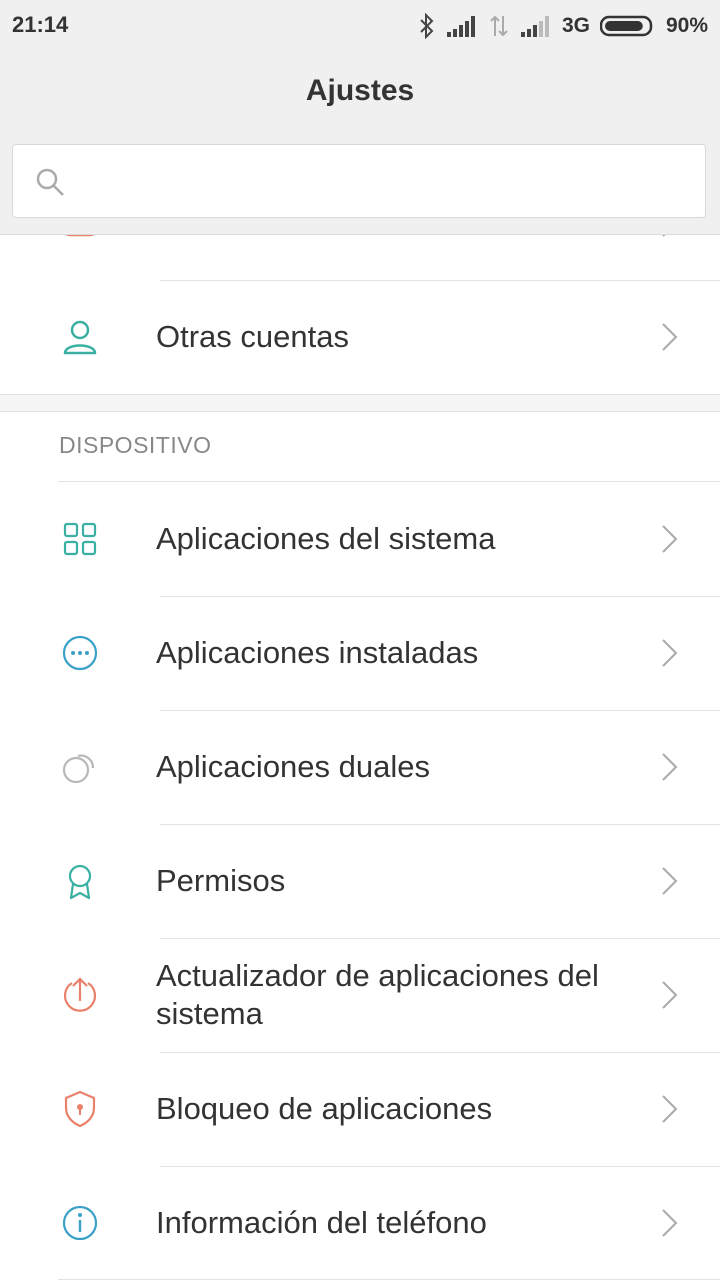  I want to click on app-header: Ajustes, so click(360, 91).